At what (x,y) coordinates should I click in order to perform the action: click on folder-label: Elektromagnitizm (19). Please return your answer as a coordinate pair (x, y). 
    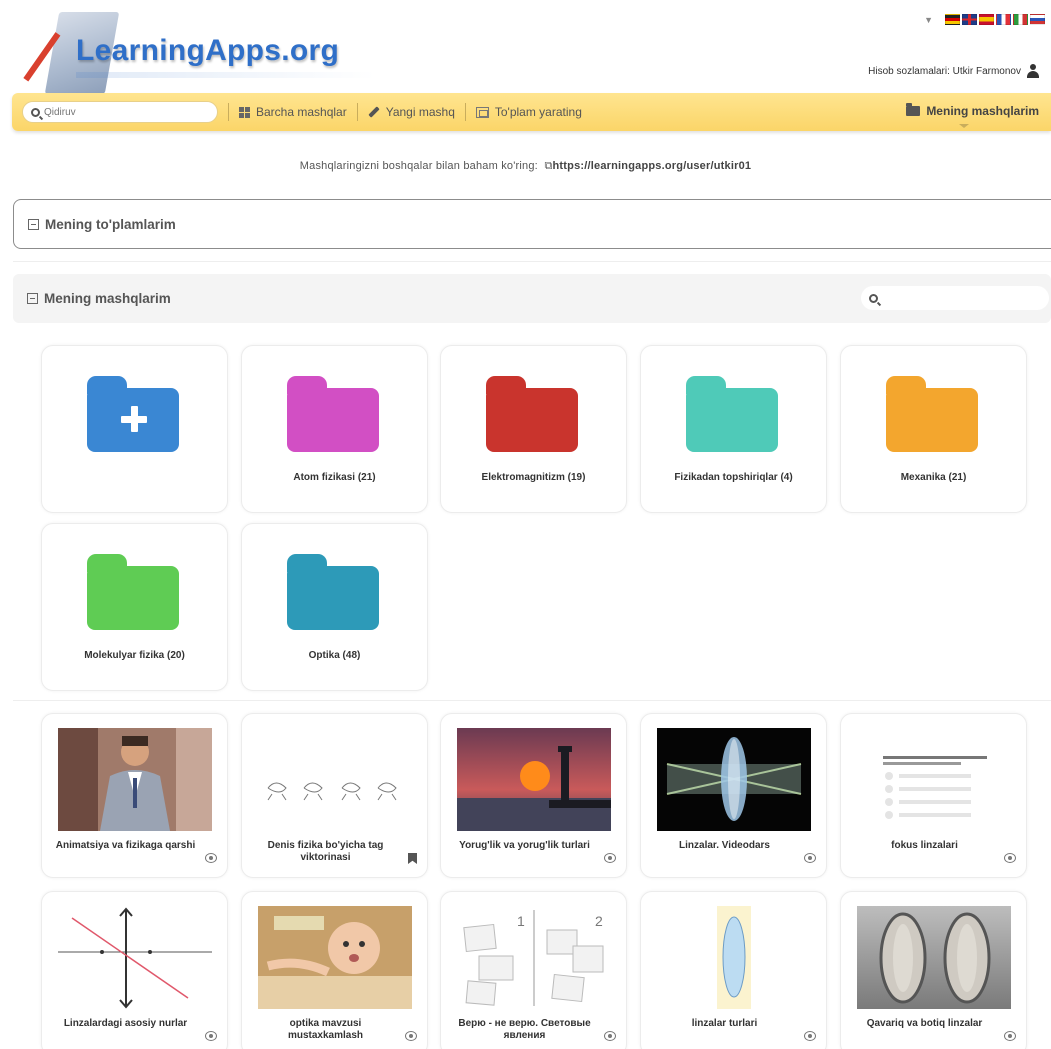
    Looking at the image, I should click on (533, 477).